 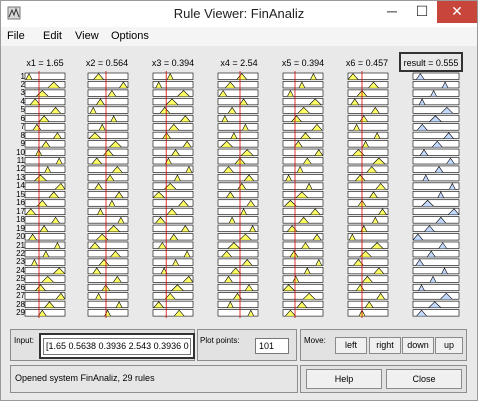 I want to click on move-label: Move:, so click(x=315, y=340).